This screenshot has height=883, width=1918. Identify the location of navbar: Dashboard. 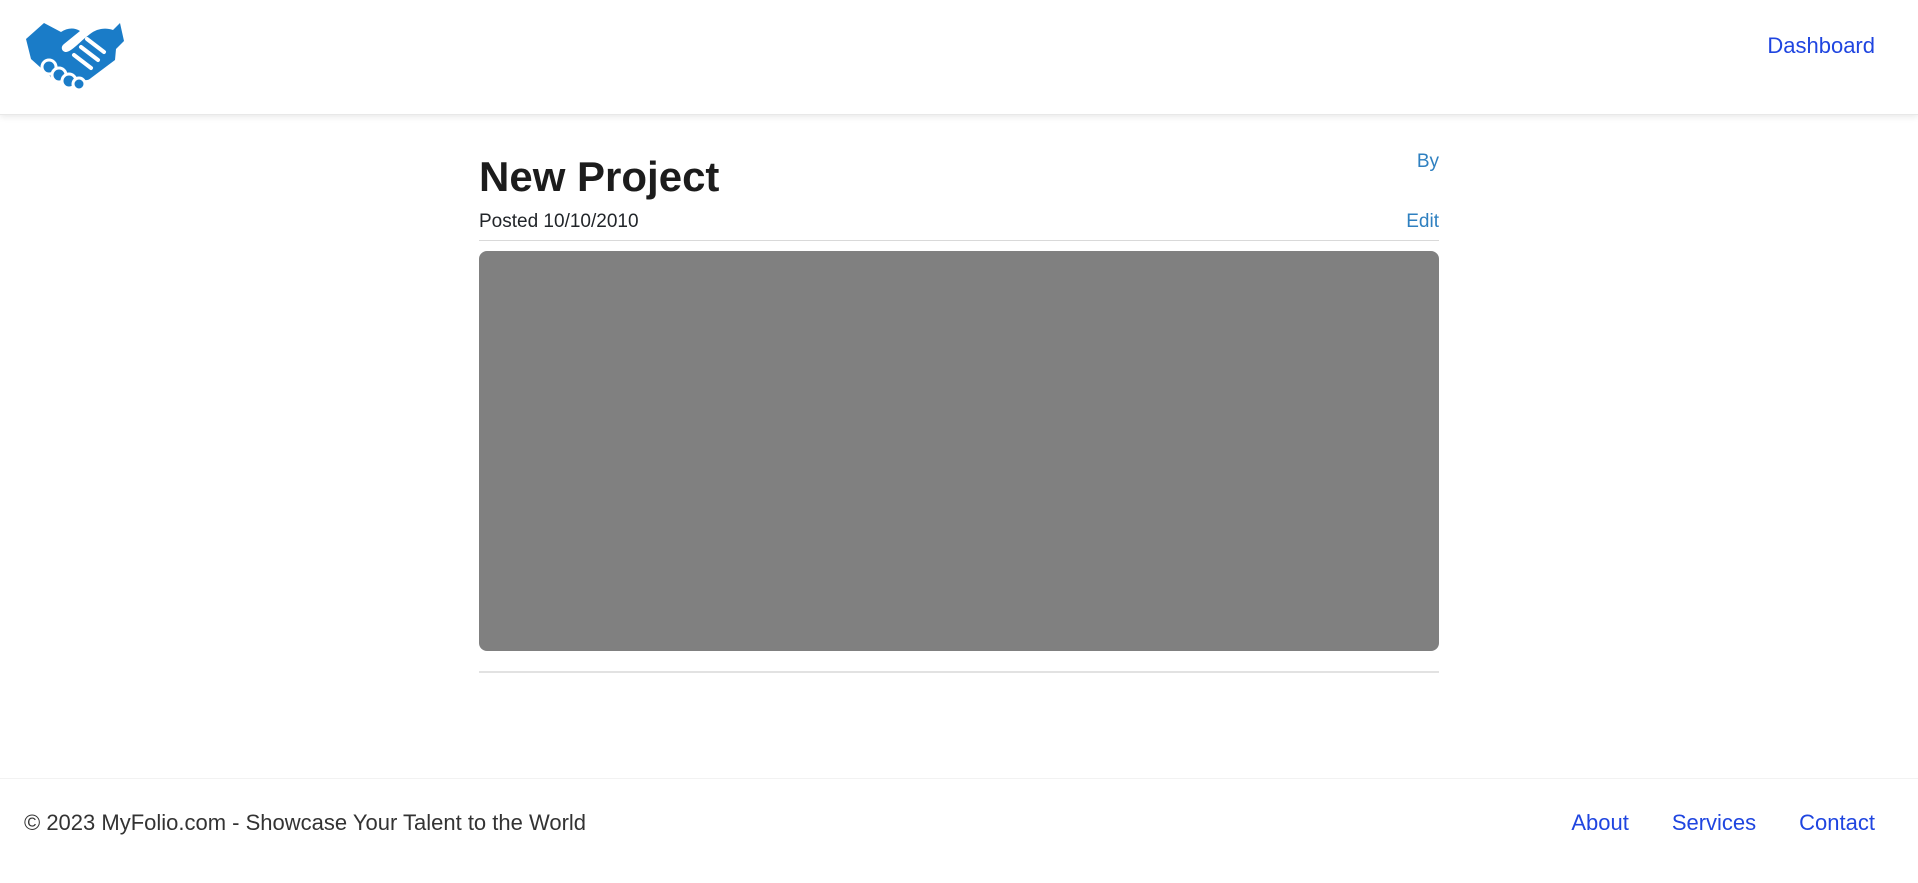
(959, 57).